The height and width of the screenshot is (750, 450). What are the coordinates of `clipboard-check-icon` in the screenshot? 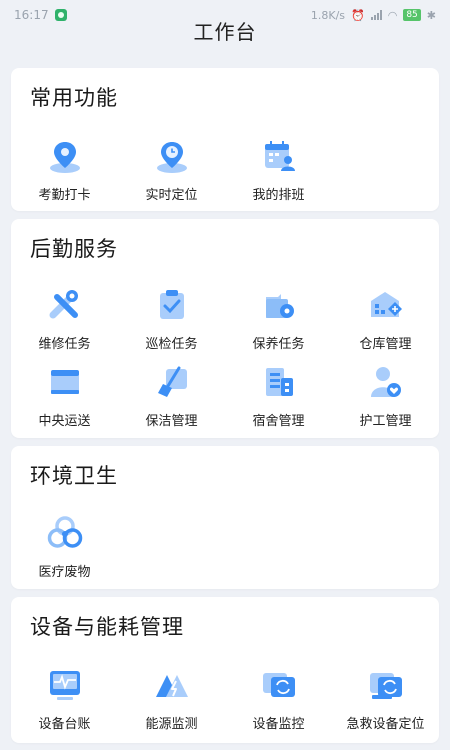 It's located at (171, 304).